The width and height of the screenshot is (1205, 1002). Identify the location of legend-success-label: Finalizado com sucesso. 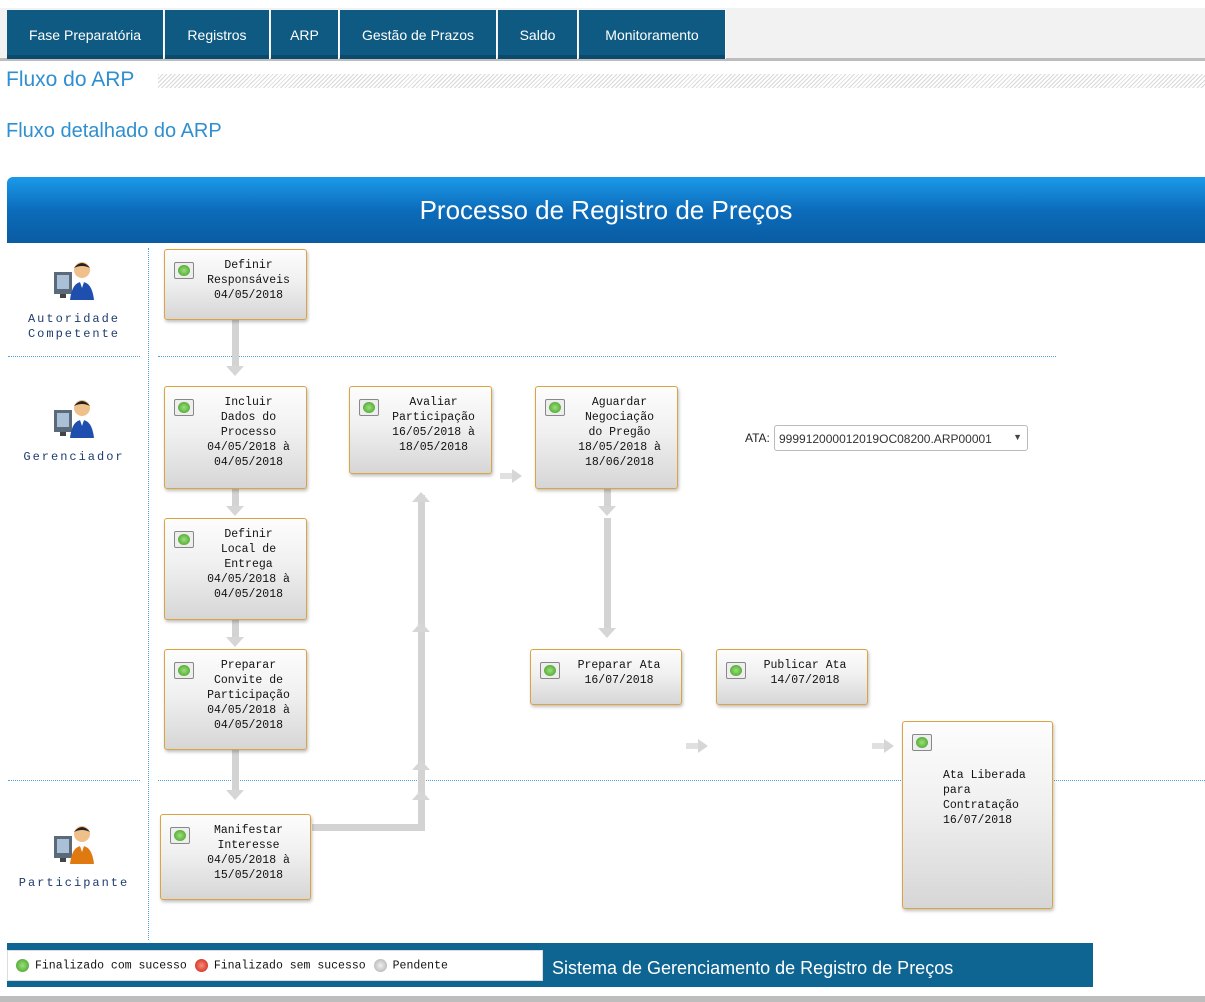
(111, 966).